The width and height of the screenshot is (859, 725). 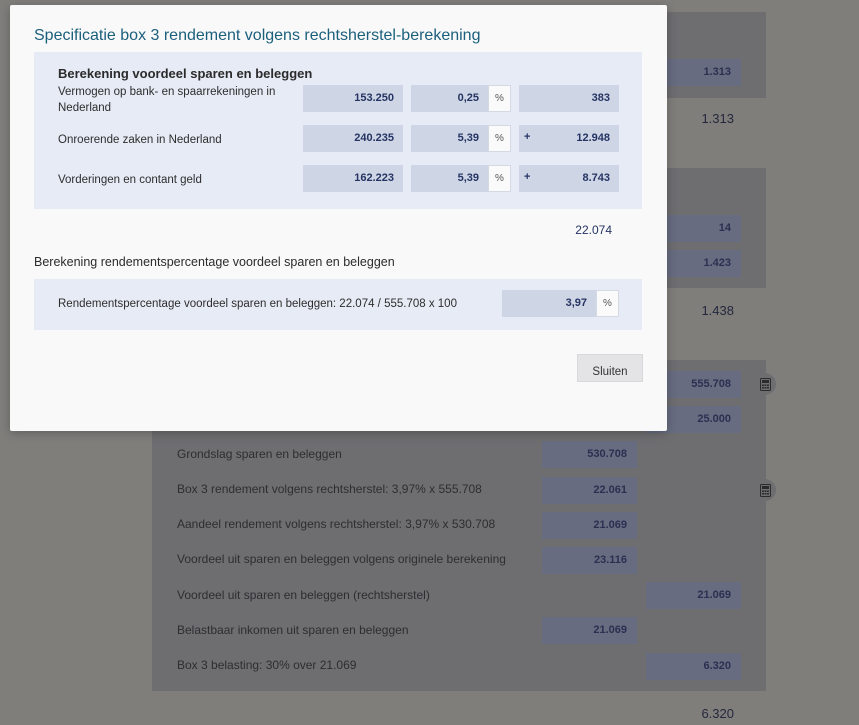 What do you see at coordinates (353, 98) in the screenshot?
I see `amount-field-bank: 153.250` at bounding box center [353, 98].